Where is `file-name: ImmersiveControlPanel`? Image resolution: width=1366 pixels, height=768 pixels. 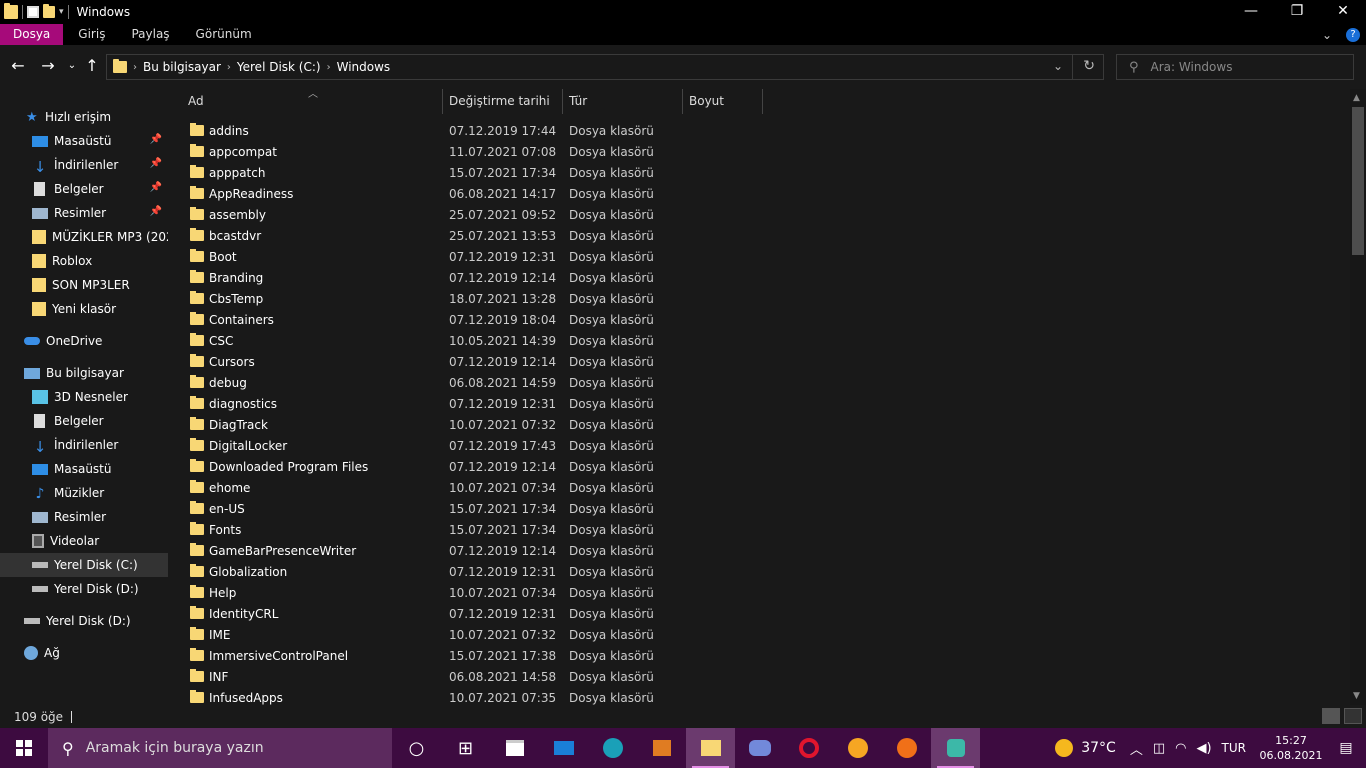 file-name: ImmersiveControlPanel is located at coordinates (329, 656).